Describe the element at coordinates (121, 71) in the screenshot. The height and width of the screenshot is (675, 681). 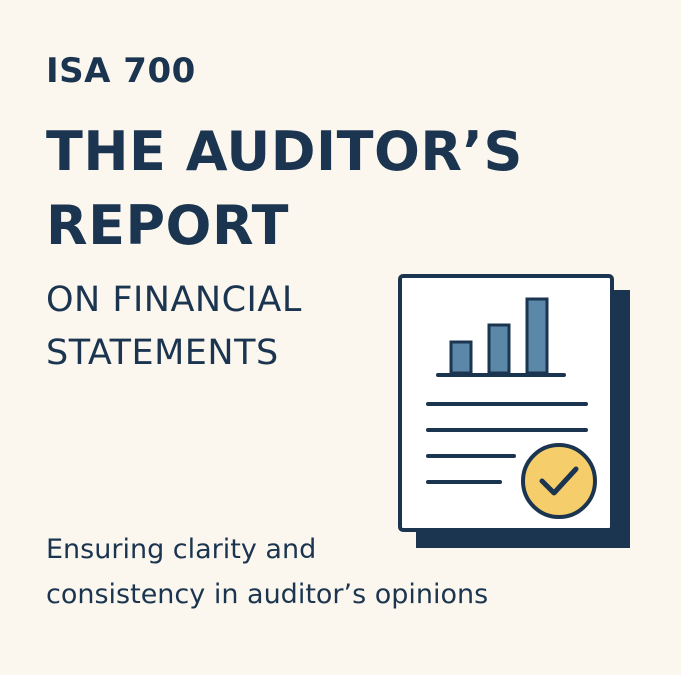
I see `standard-label: ISA 700` at that location.